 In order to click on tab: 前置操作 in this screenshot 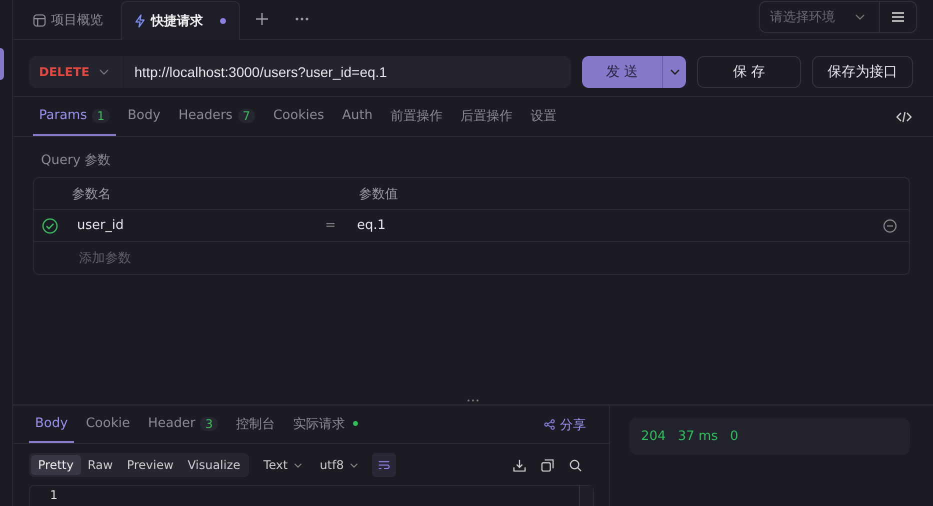, I will do `click(416, 116)`.